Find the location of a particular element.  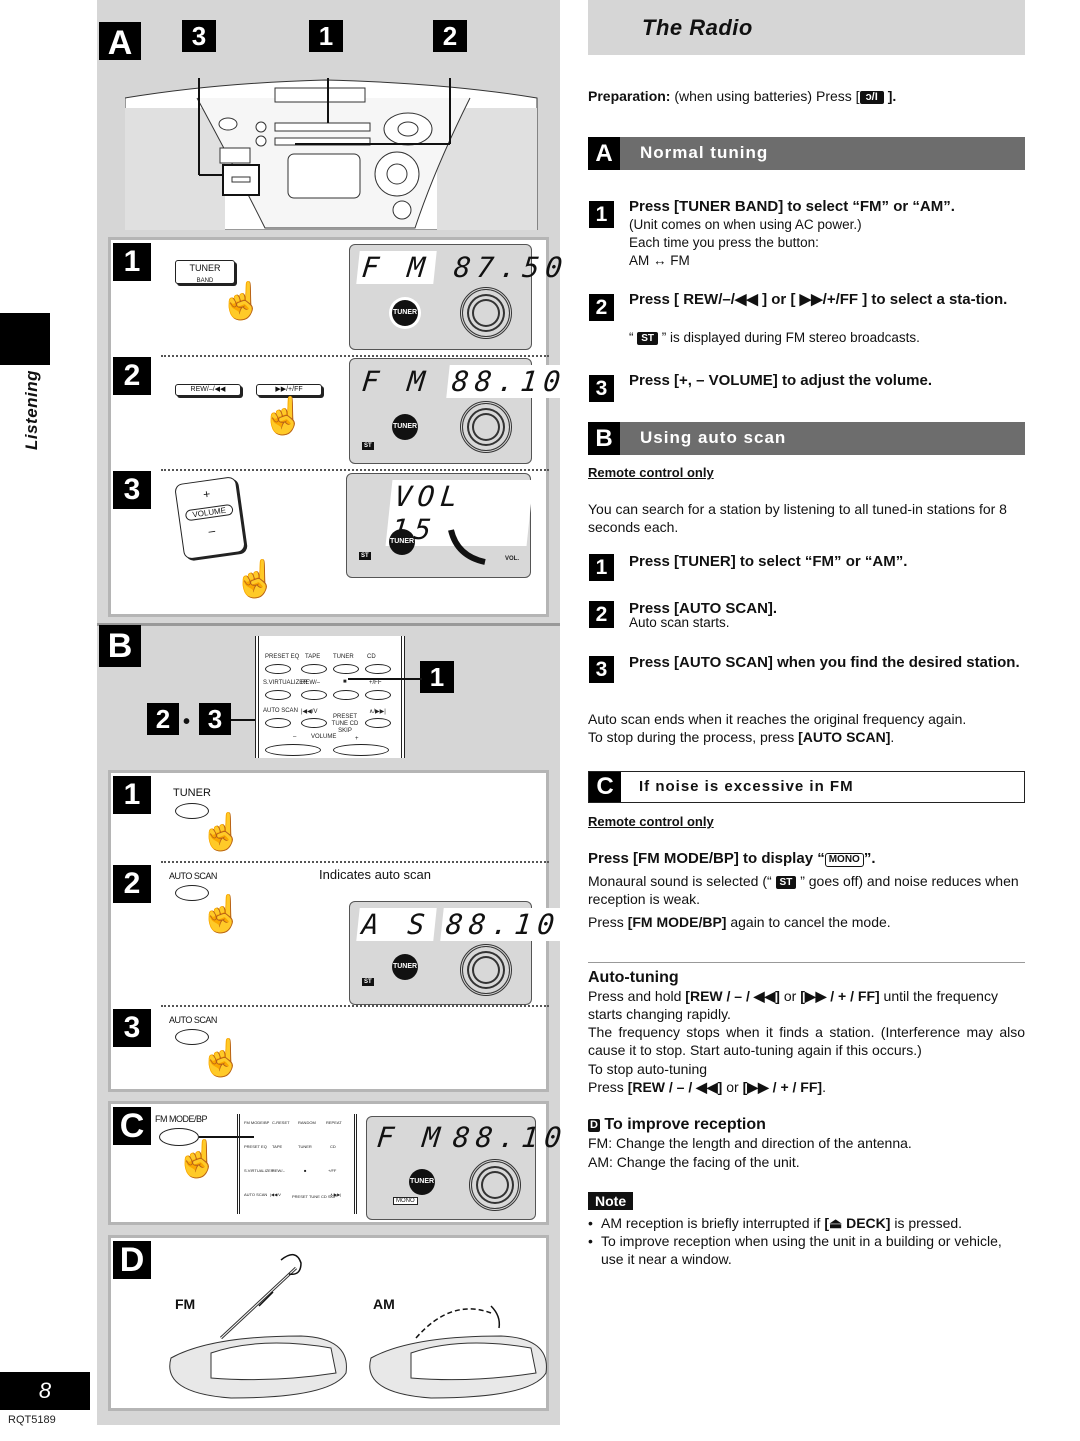

chapter-label: Listening is located at coordinates (31, 409).